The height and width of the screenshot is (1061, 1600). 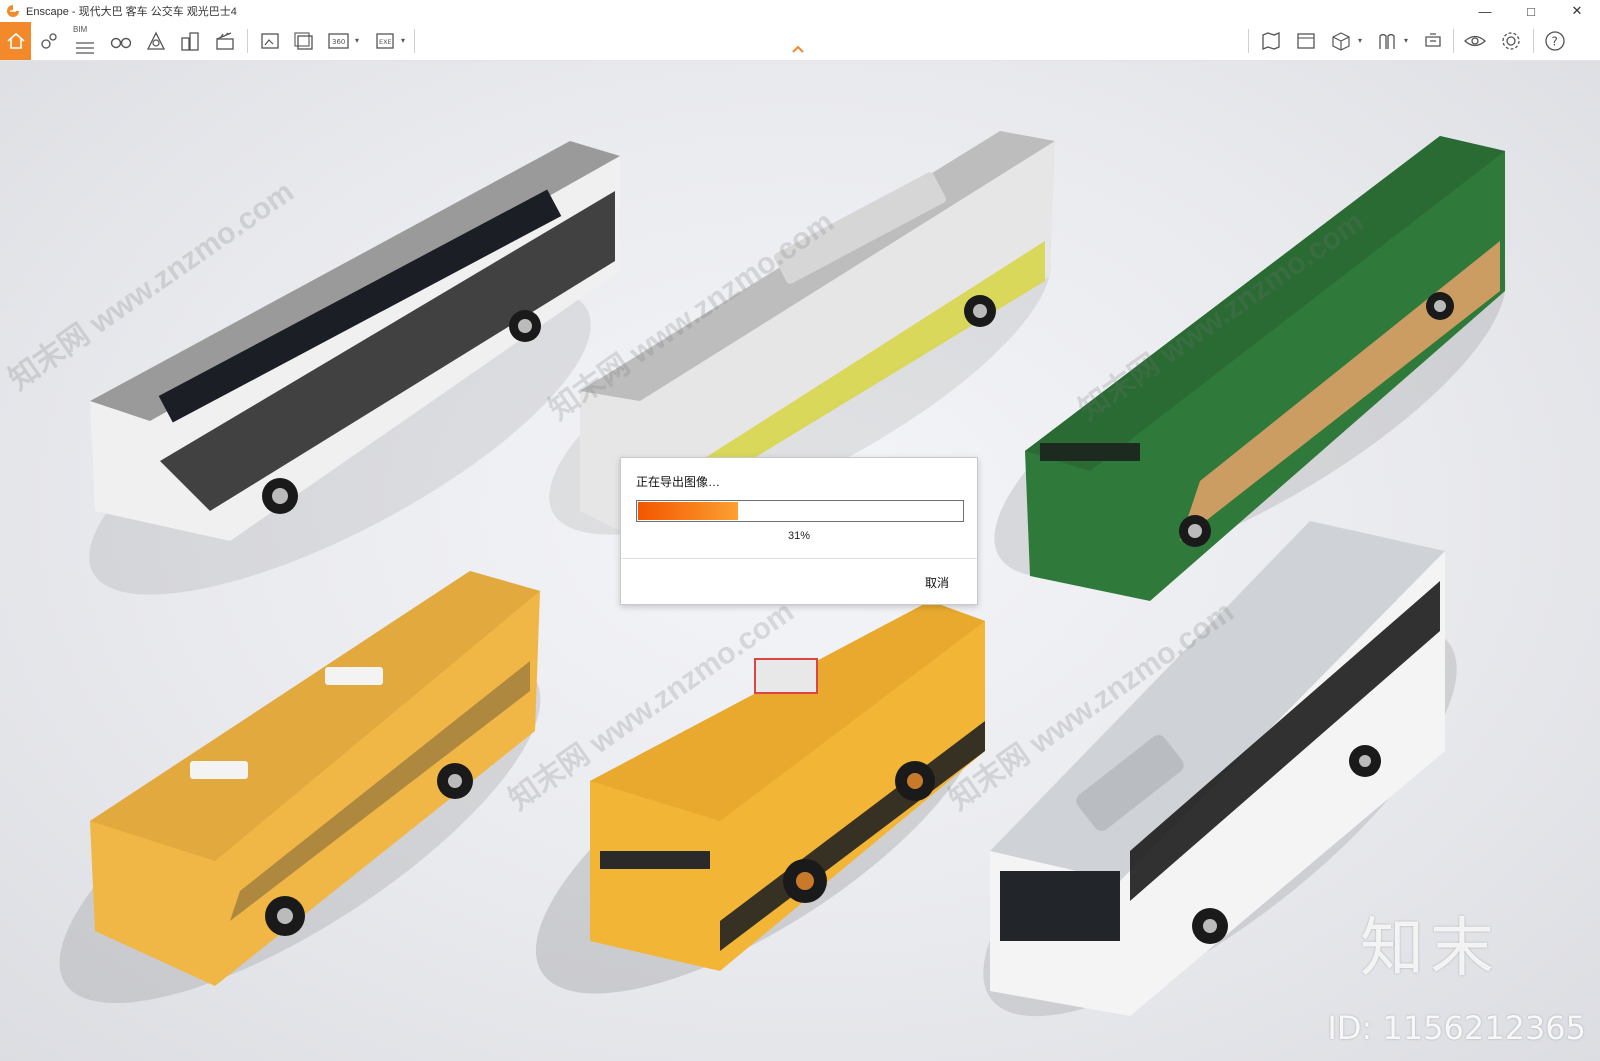 I want to click on svg-text: EXE, so click(x=385, y=42).